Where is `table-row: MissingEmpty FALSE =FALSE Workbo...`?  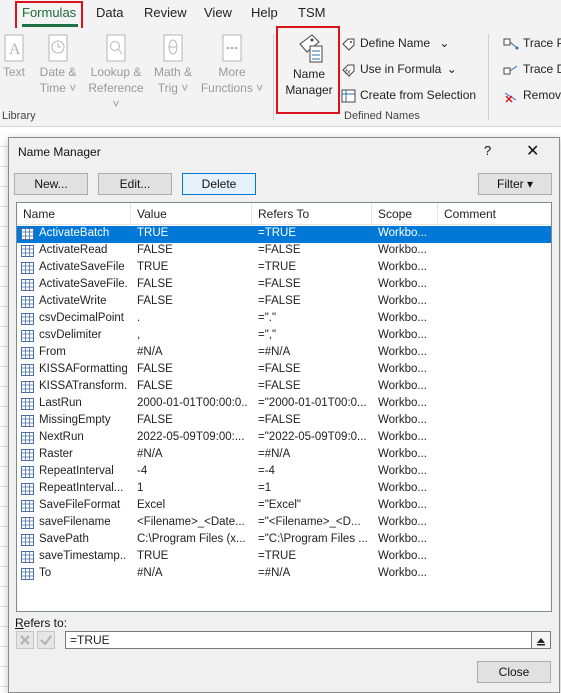 table-row: MissingEmpty FALSE =FALSE Workbo... is located at coordinates (284, 421).